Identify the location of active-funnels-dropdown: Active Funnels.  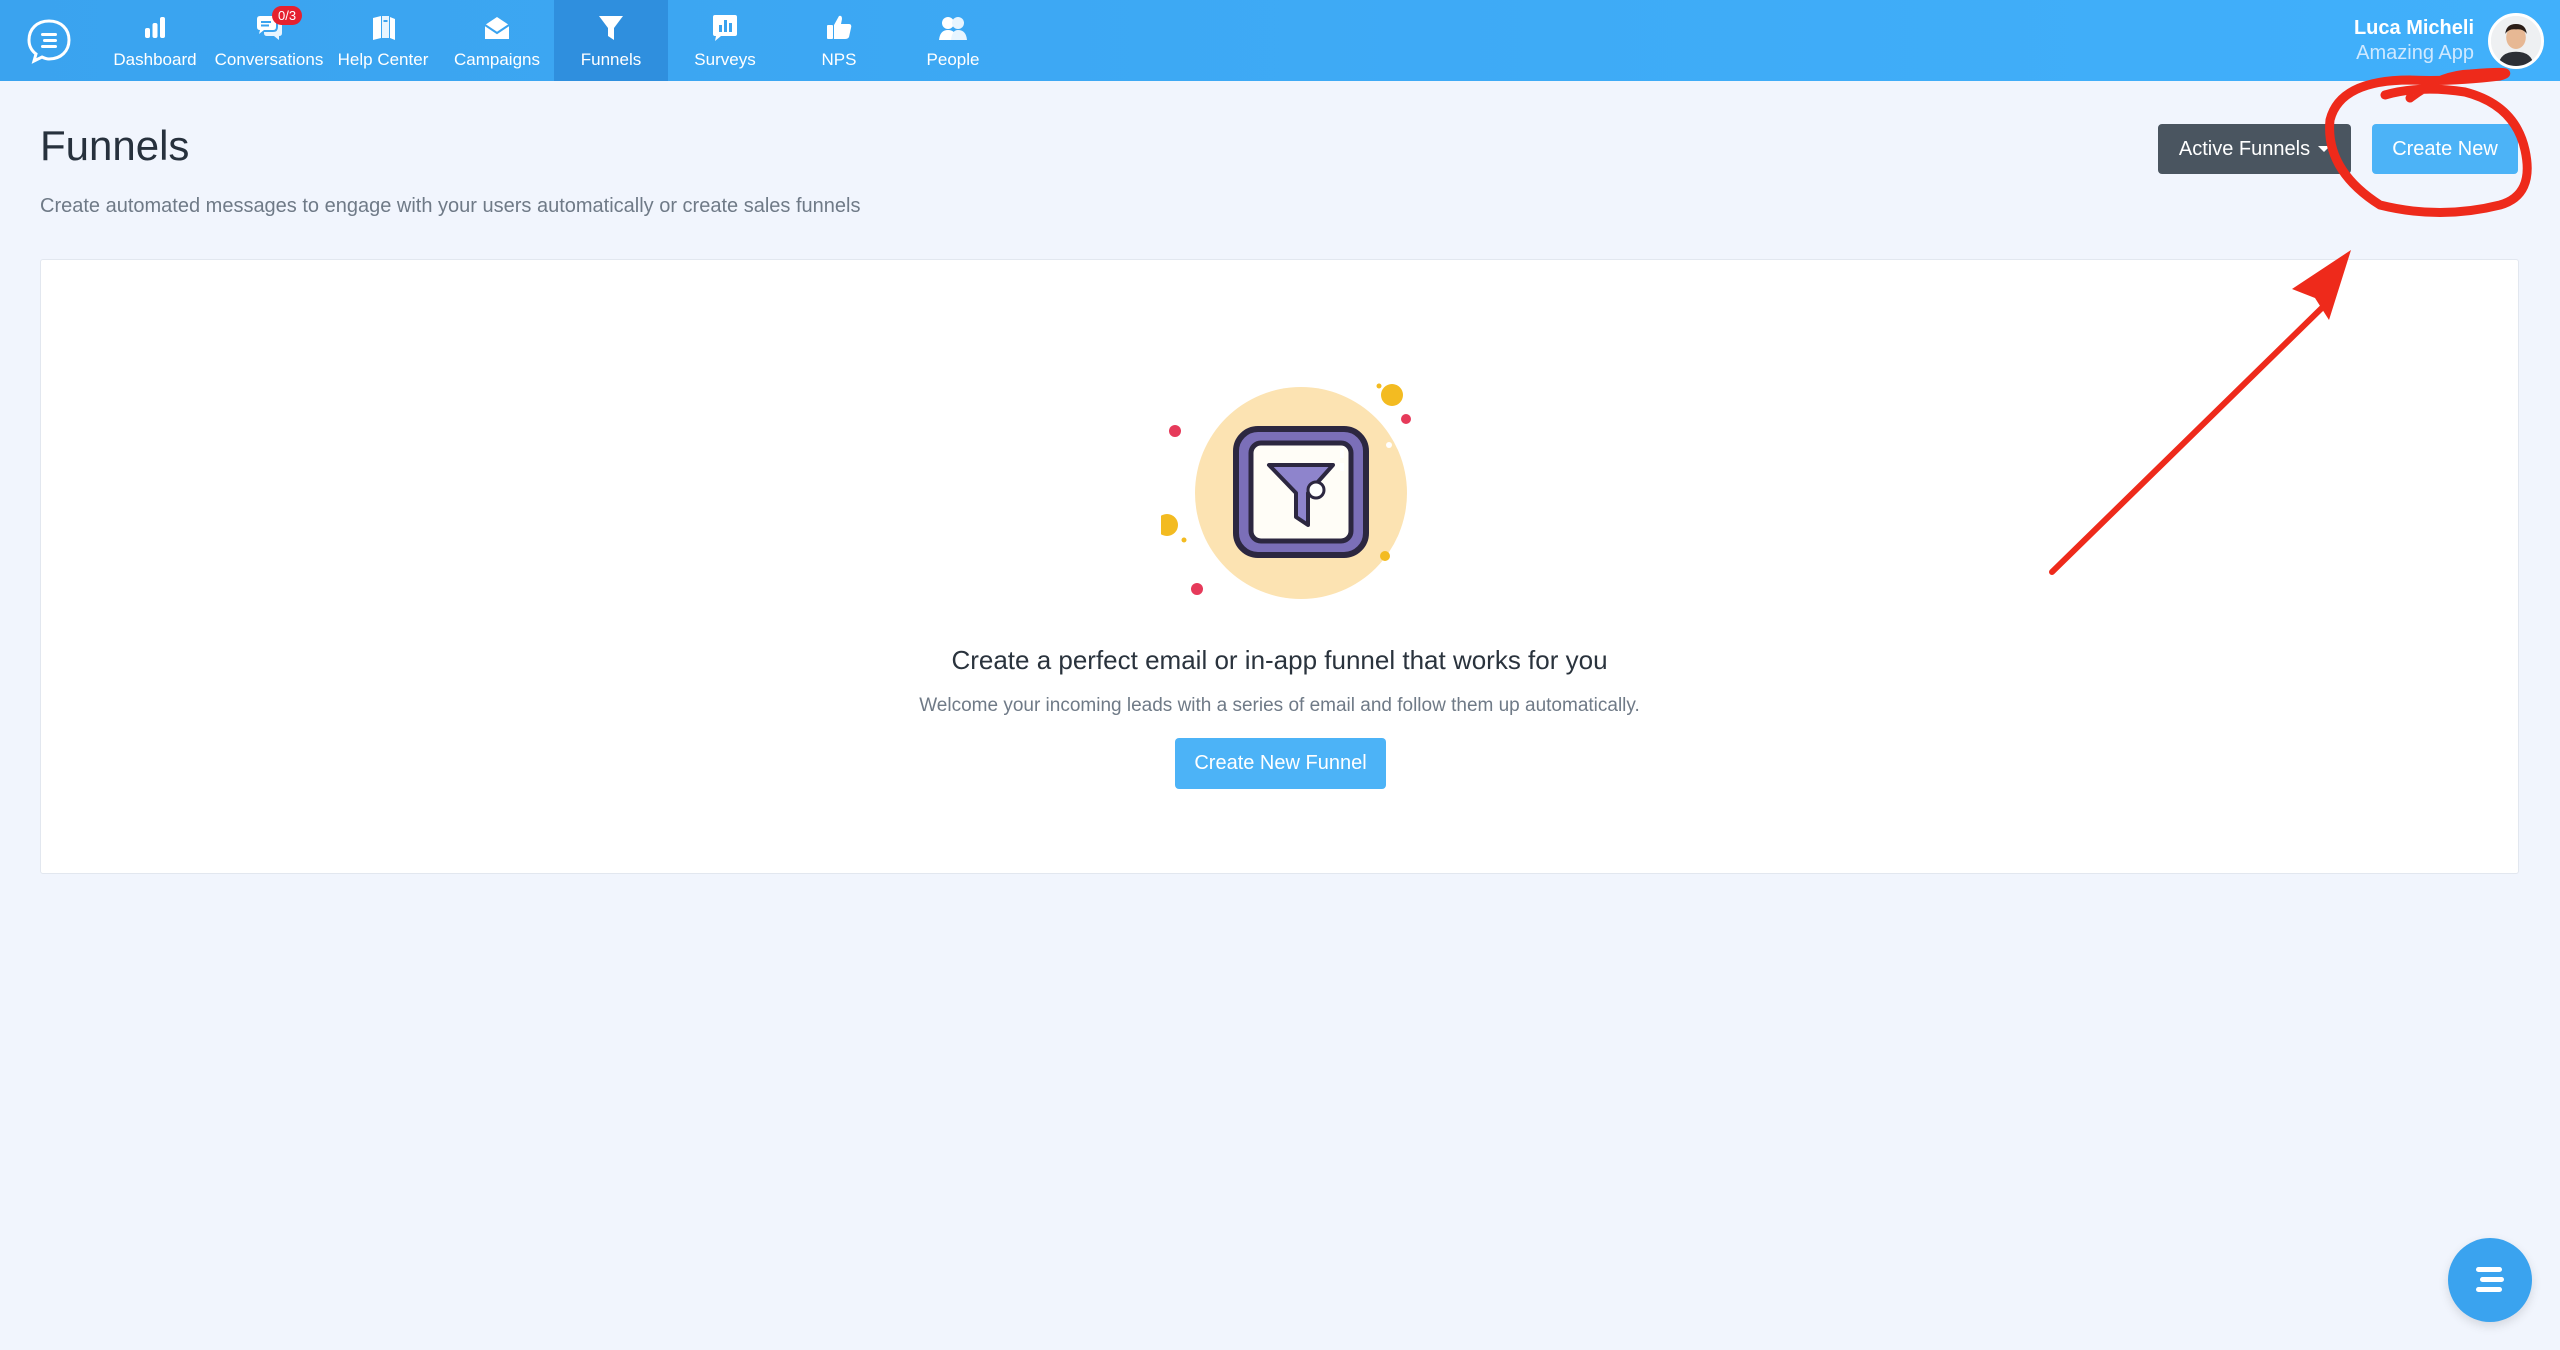
(2254, 149).